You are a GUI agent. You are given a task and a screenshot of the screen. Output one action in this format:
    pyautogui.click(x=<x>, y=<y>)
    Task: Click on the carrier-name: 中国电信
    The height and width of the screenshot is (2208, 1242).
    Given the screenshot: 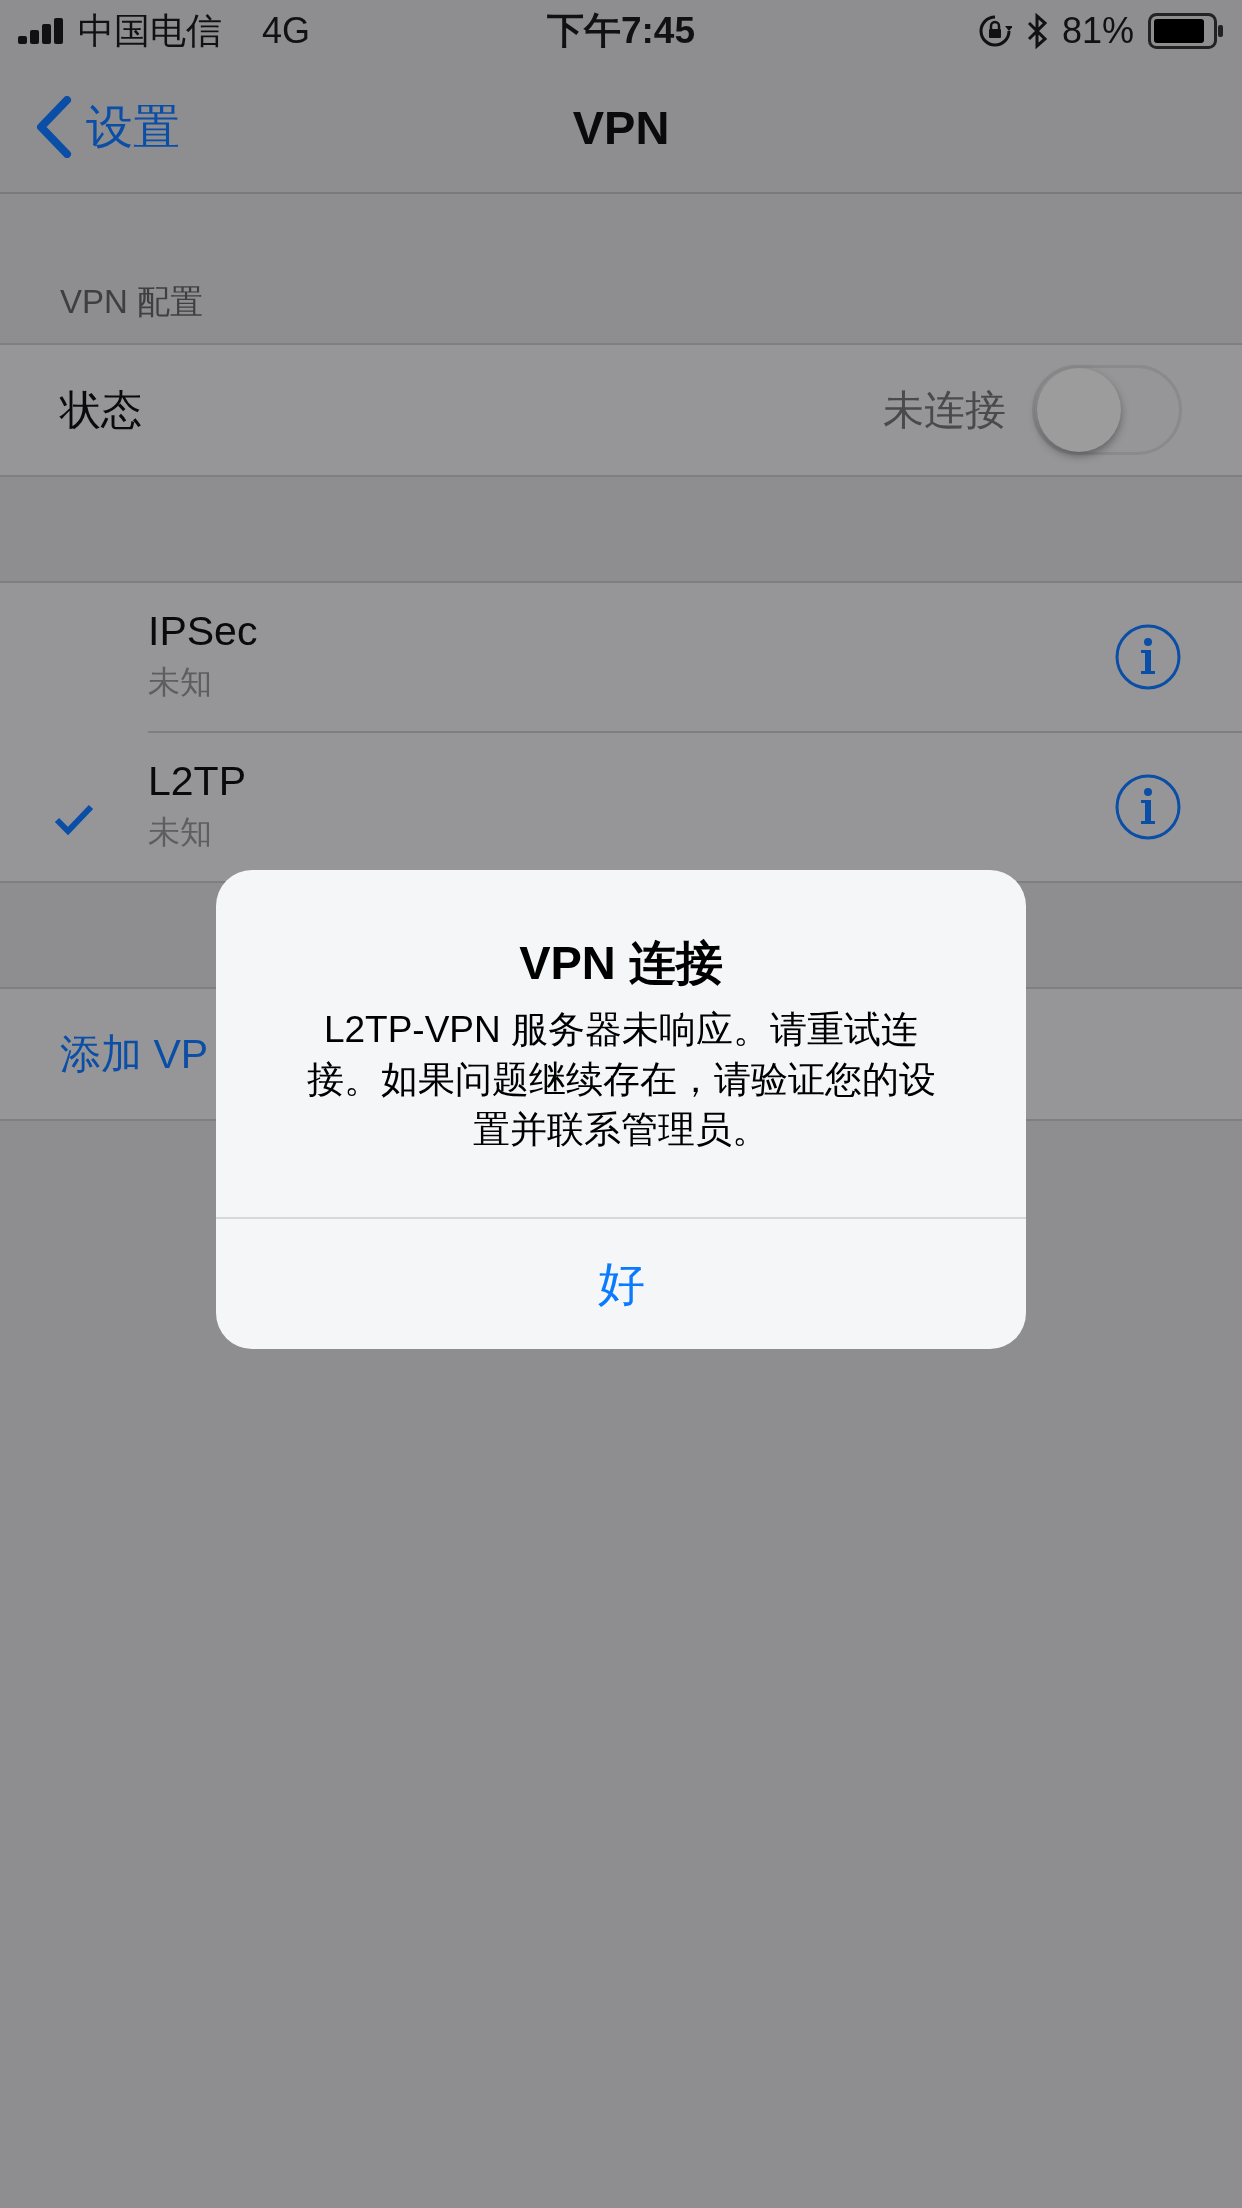 What is the action you would take?
    pyautogui.click(x=150, y=30)
    